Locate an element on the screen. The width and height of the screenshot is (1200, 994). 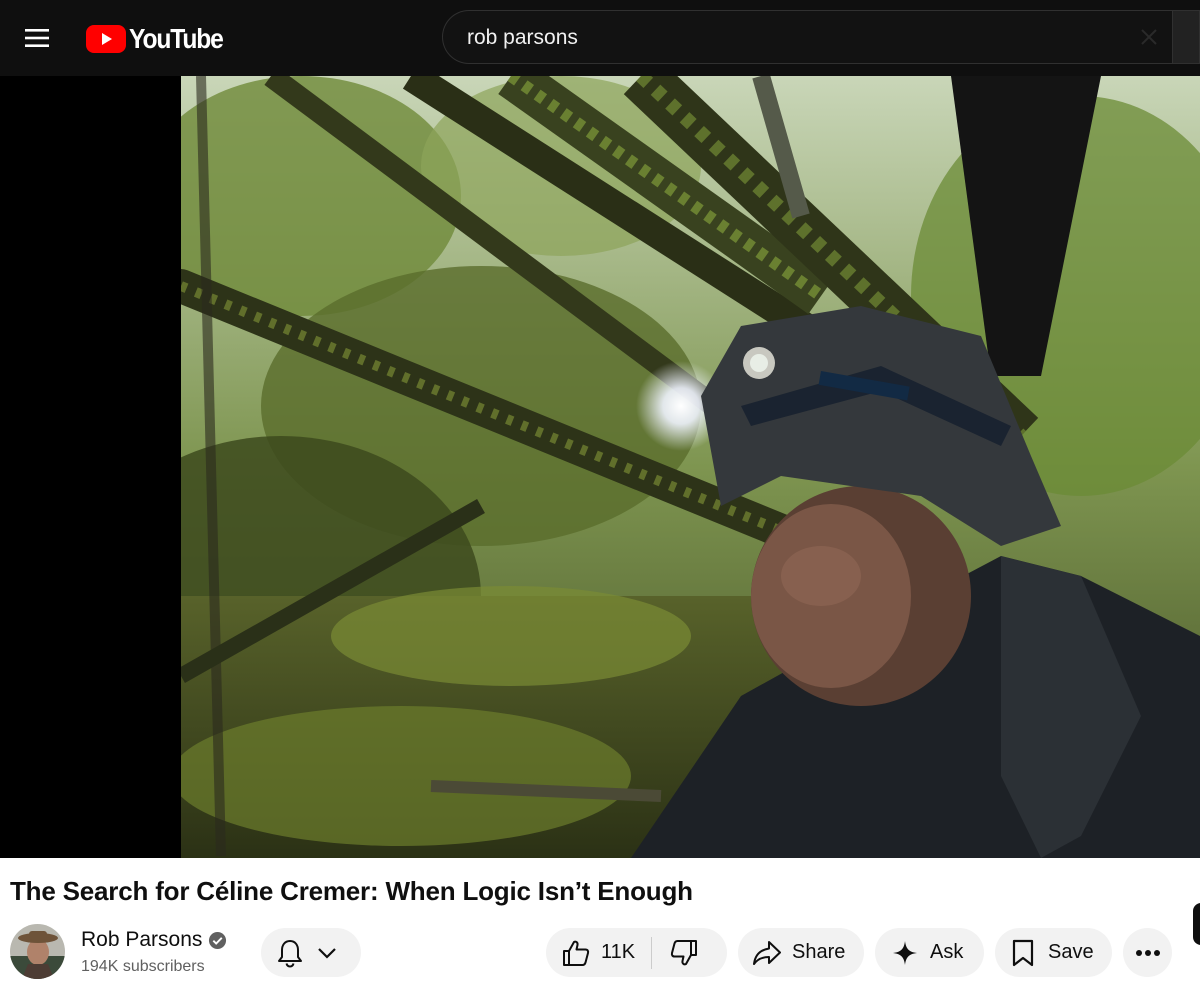
like-count: 11K is located at coordinates (618, 952).